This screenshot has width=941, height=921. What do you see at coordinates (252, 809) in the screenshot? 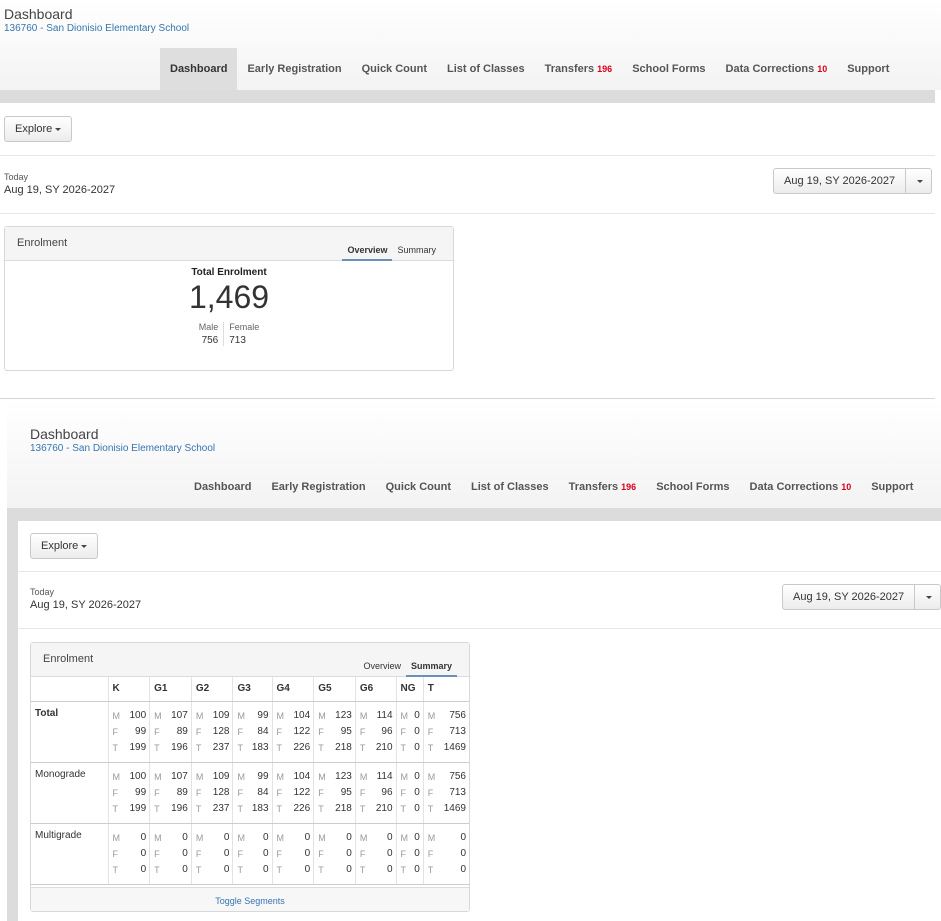
I see `count-line-t: T 183` at bounding box center [252, 809].